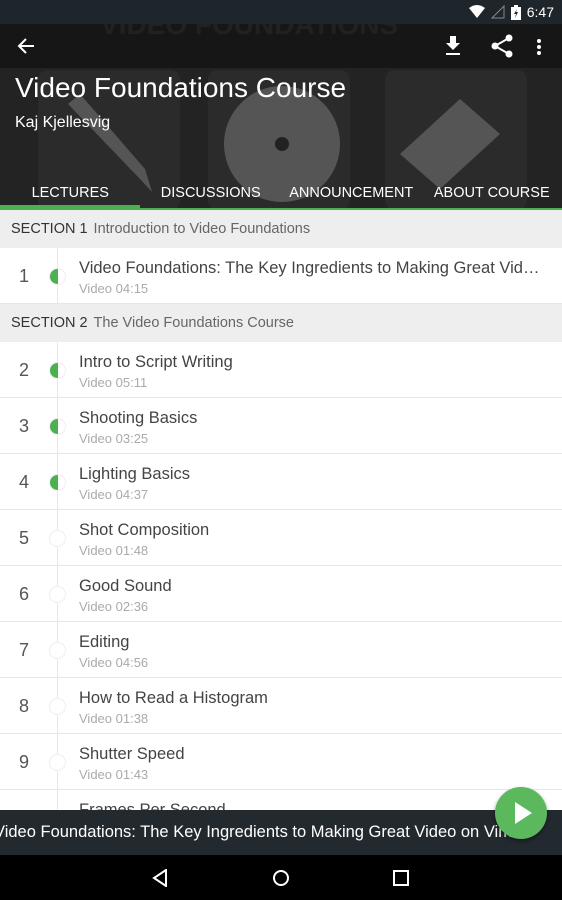 This screenshot has height=900, width=562. I want to click on lecture-row: 9 Shutter Speed Video 01:43, so click(281, 762).